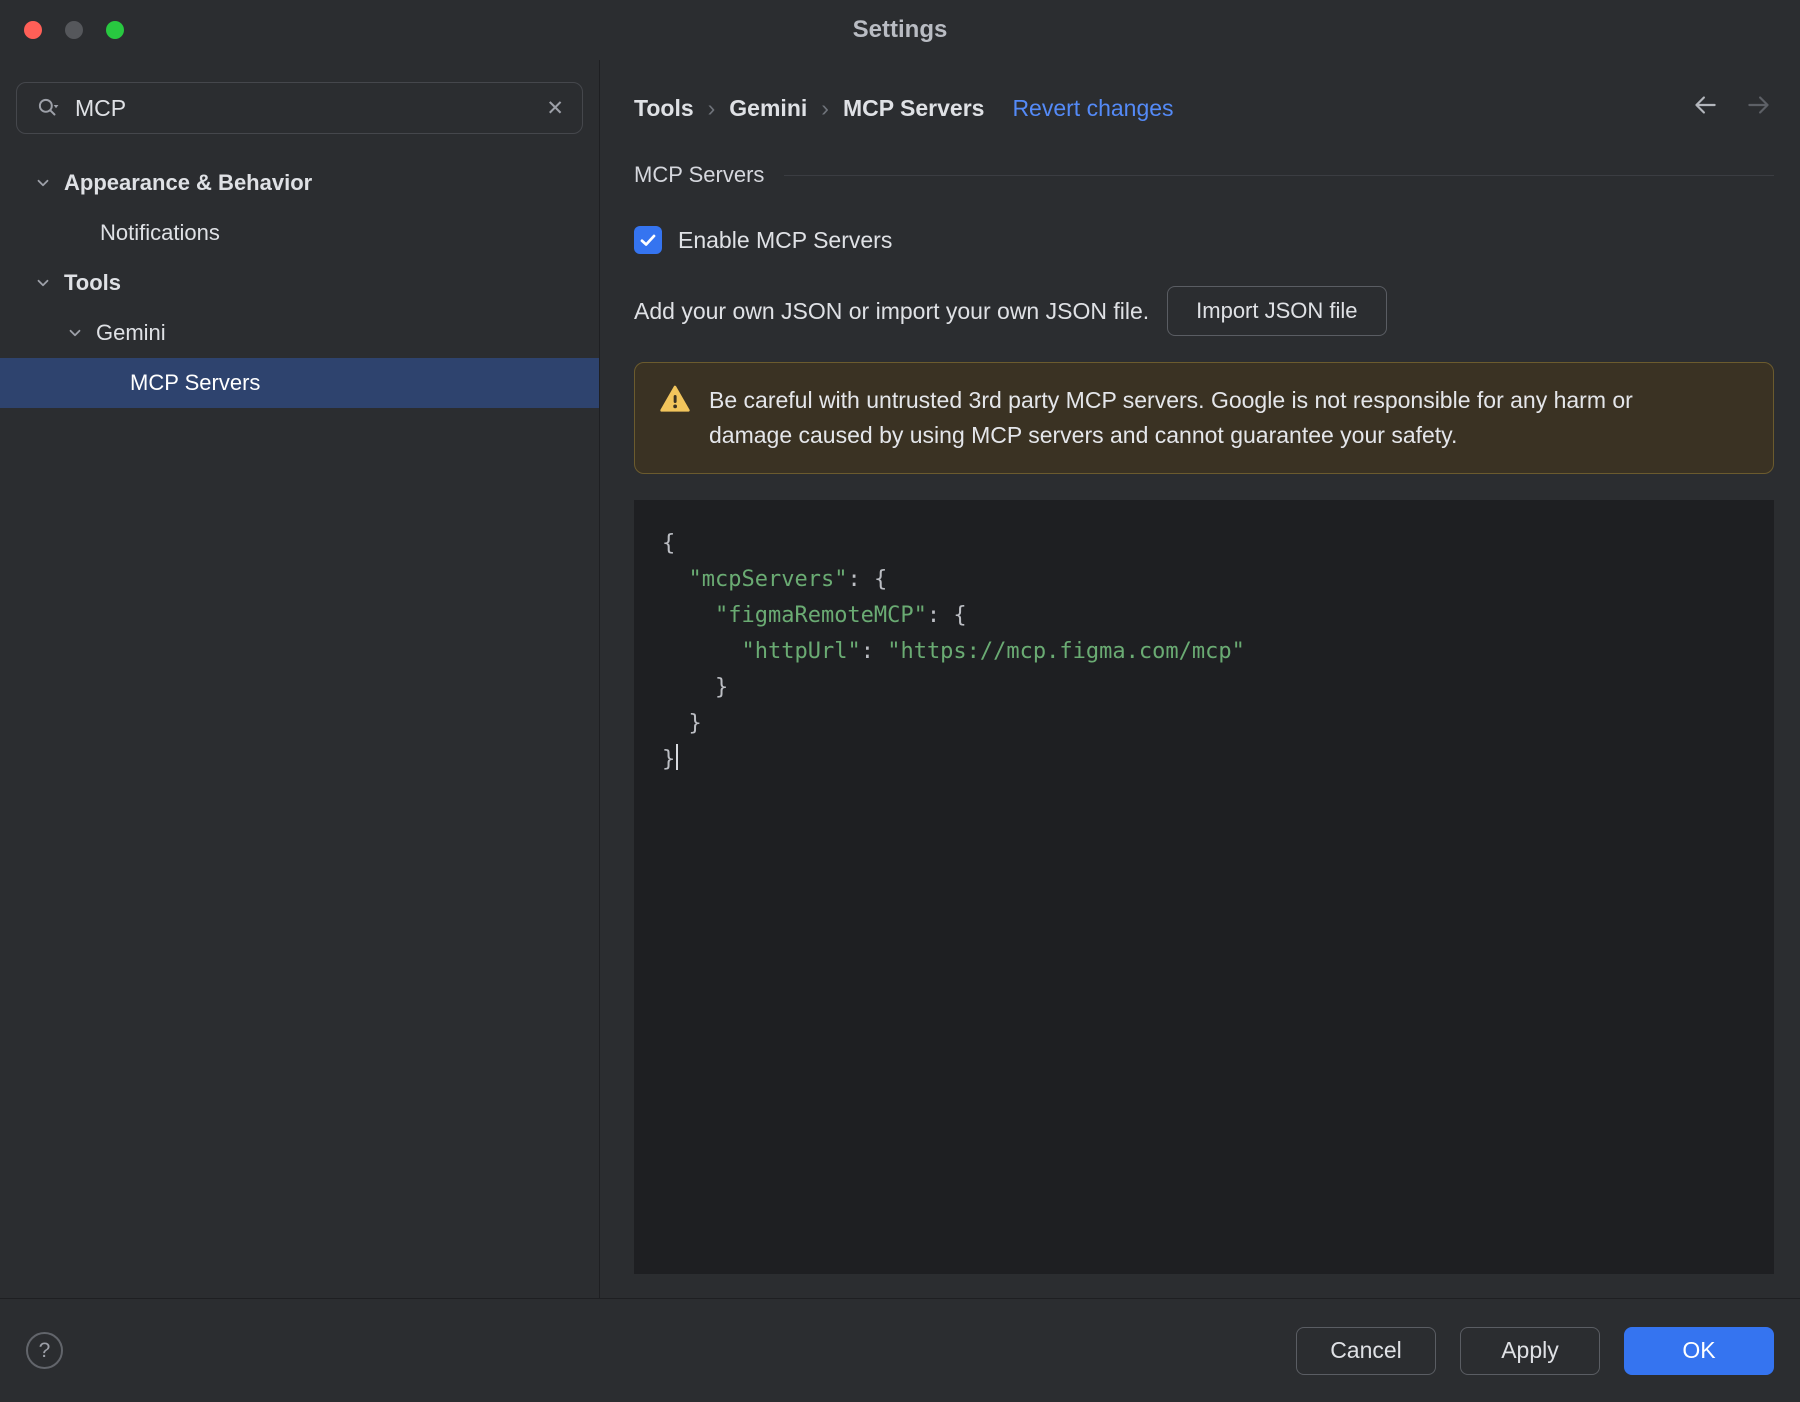  I want to click on sidebar-item-mcp-servers: MCP Servers, so click(299, 383).